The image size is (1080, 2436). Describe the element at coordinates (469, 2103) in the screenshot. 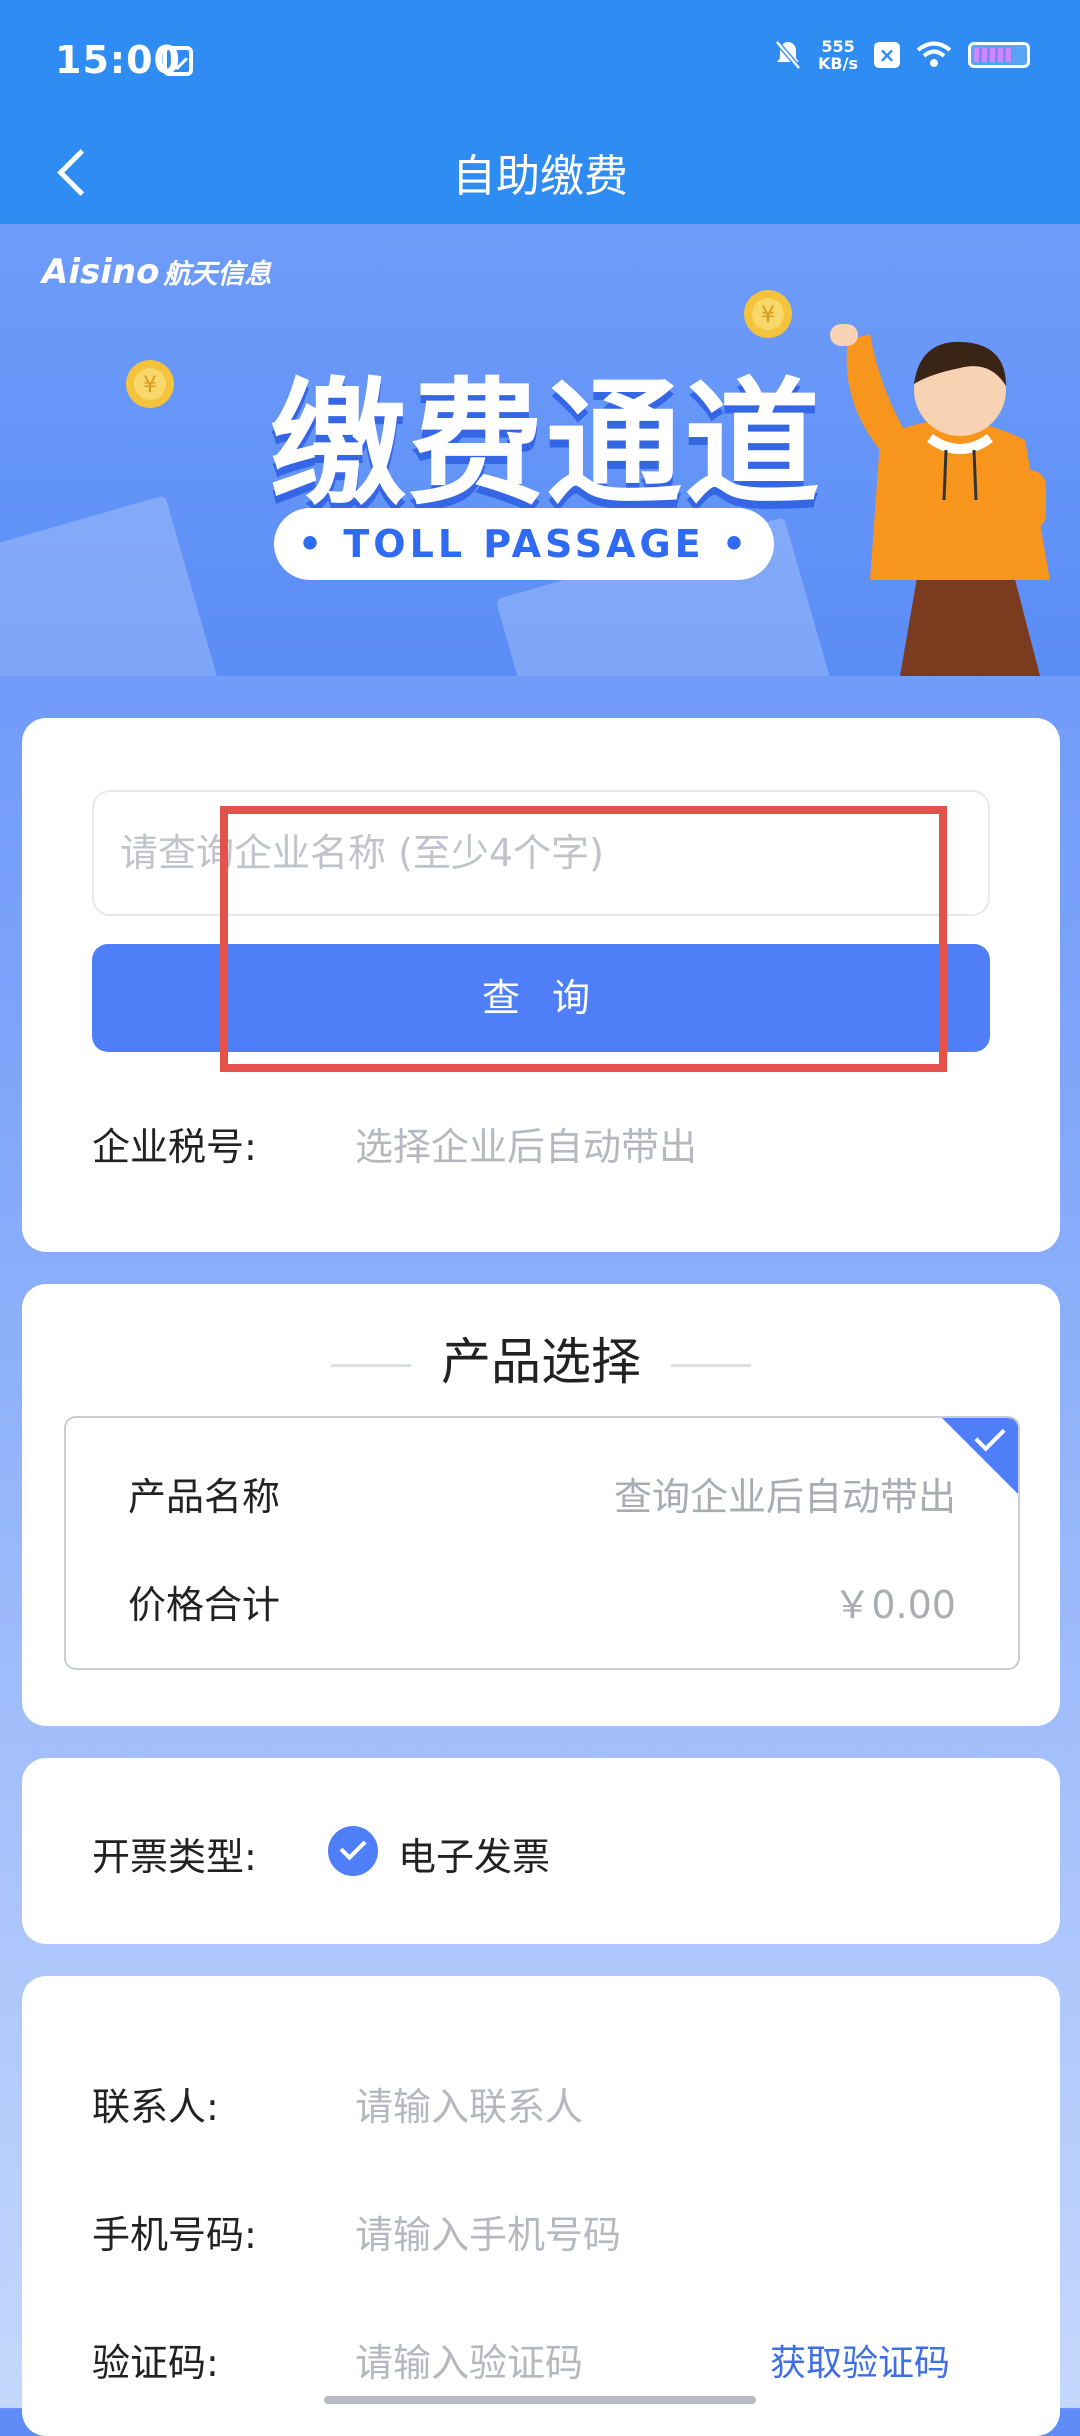

I see `contact-name-input: 请输入联系人` at that location.